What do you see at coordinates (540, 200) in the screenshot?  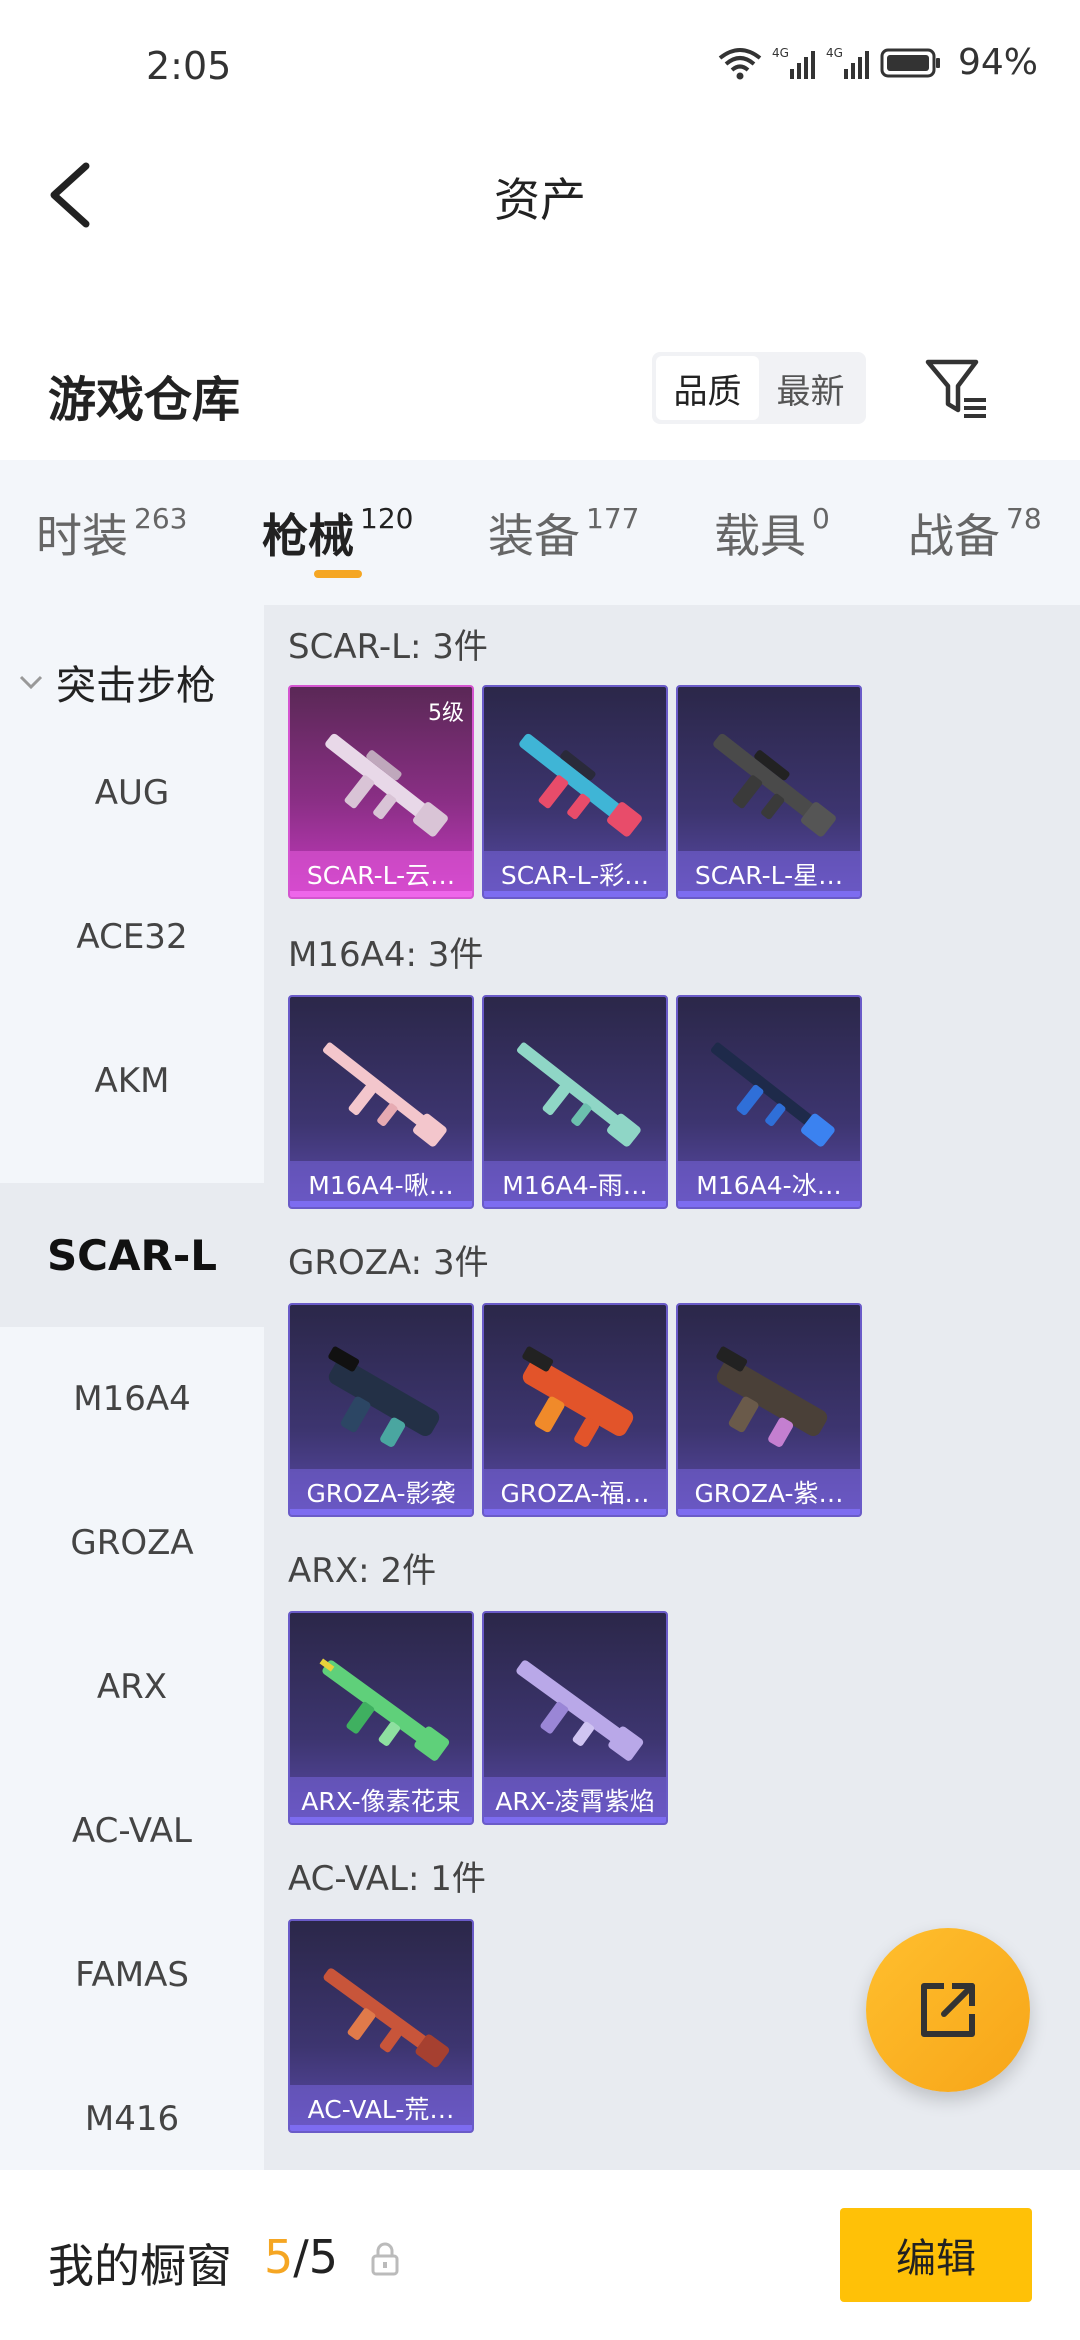 I see `page-title: 资产` at bounding box center [540, 200].